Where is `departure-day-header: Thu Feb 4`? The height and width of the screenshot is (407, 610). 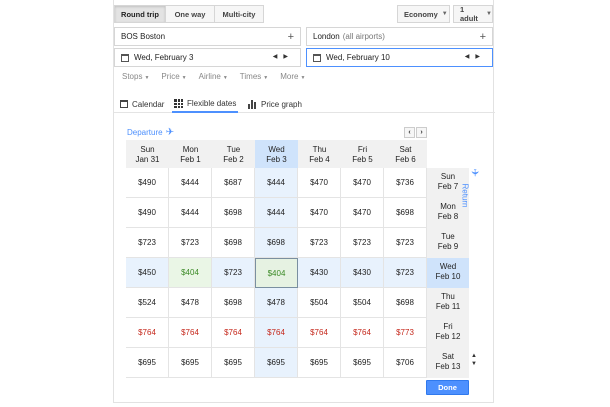 departure-day-header: Thu Feb 4 is located at coordinates (319, 154).